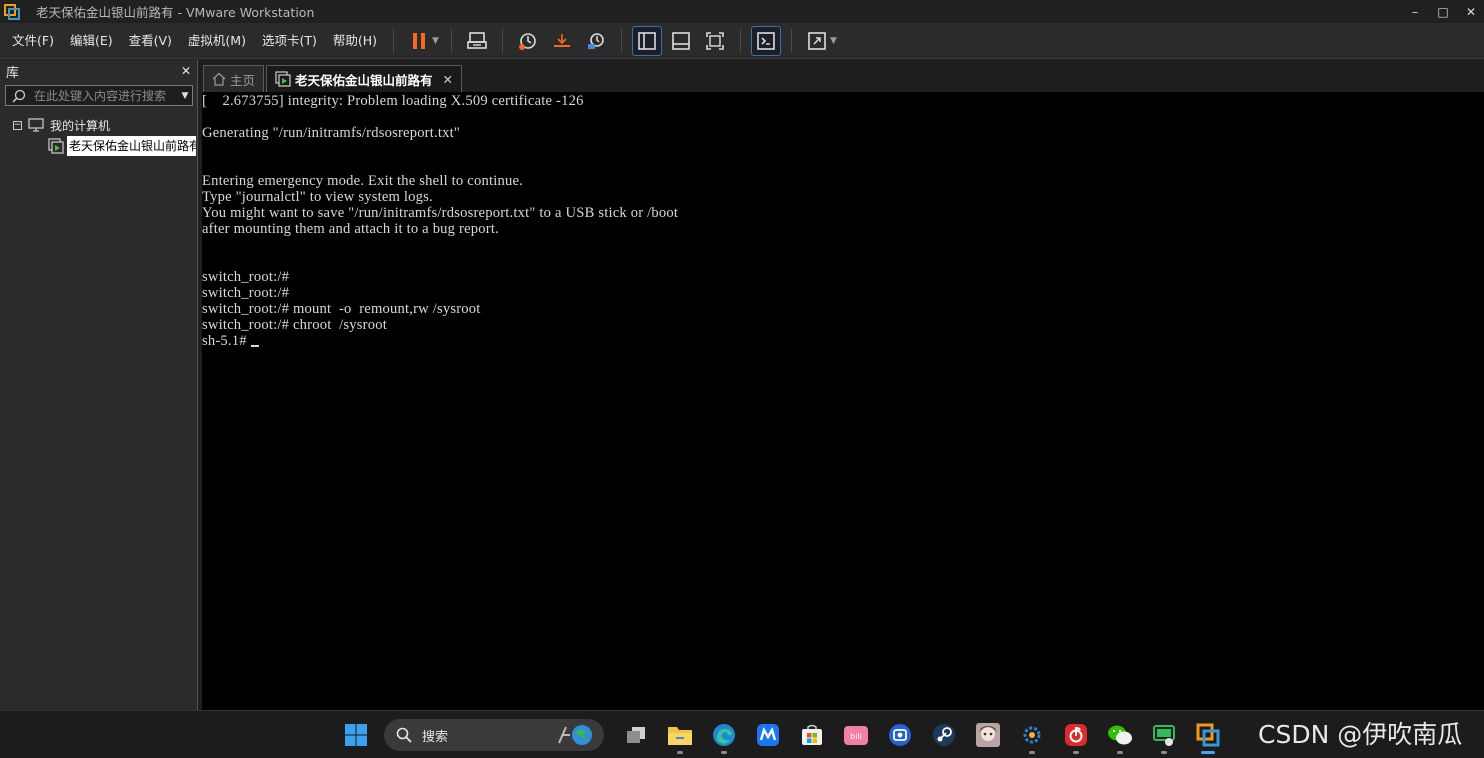  I want to click on store-button, so click(812, 735).